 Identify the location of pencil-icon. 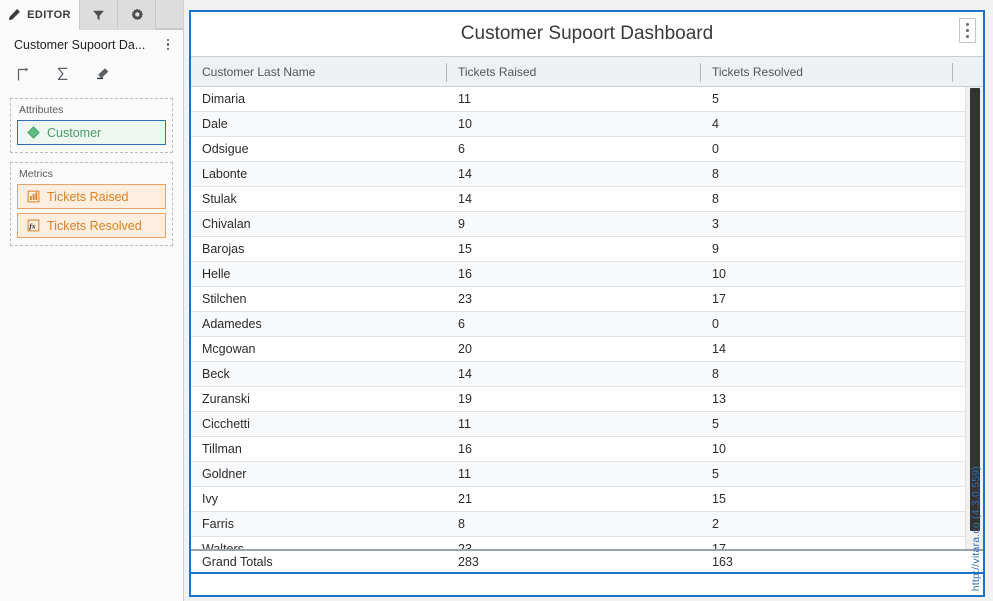
(14, 14).